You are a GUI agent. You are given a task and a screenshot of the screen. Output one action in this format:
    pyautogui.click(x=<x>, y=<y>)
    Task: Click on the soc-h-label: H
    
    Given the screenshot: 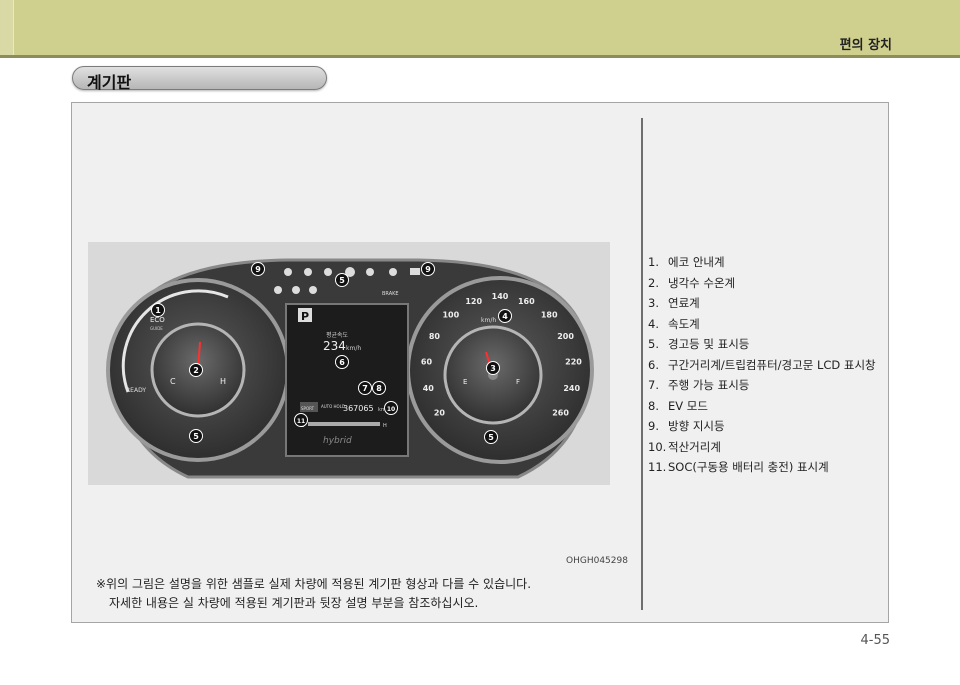 What is the action you would take?
    pyautogui.click(x=385, y=426)
    